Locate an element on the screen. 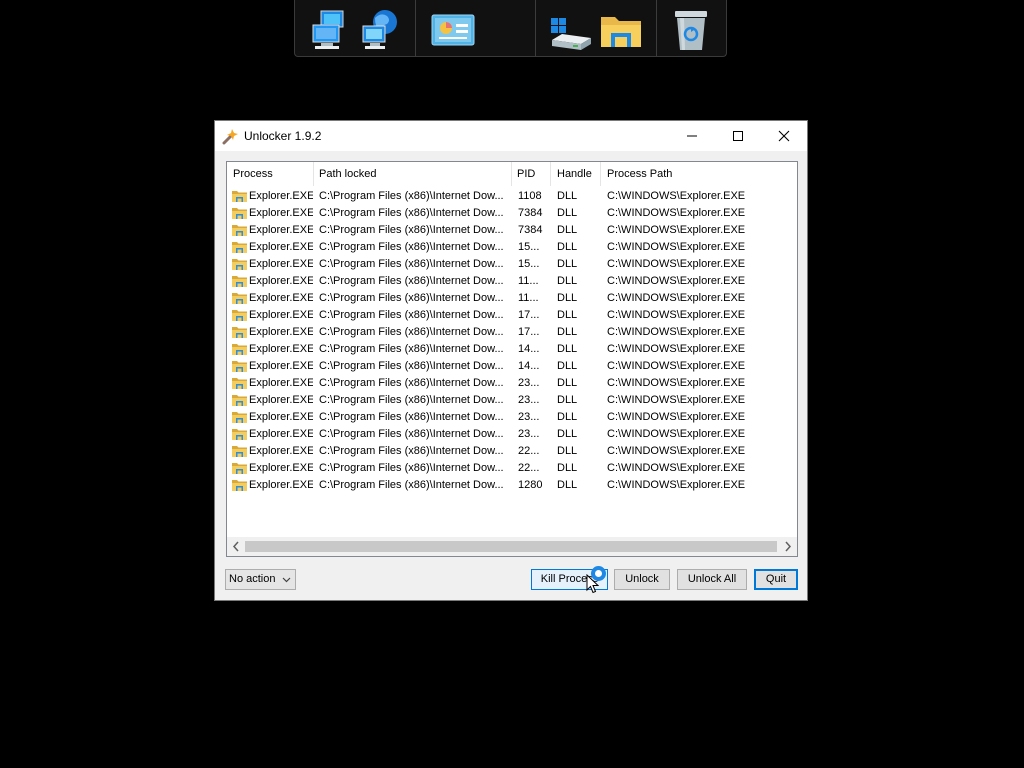 The height and width of the screenshot is (768, 1024). column-header-pid: PID is located at coordinates (531, 174).